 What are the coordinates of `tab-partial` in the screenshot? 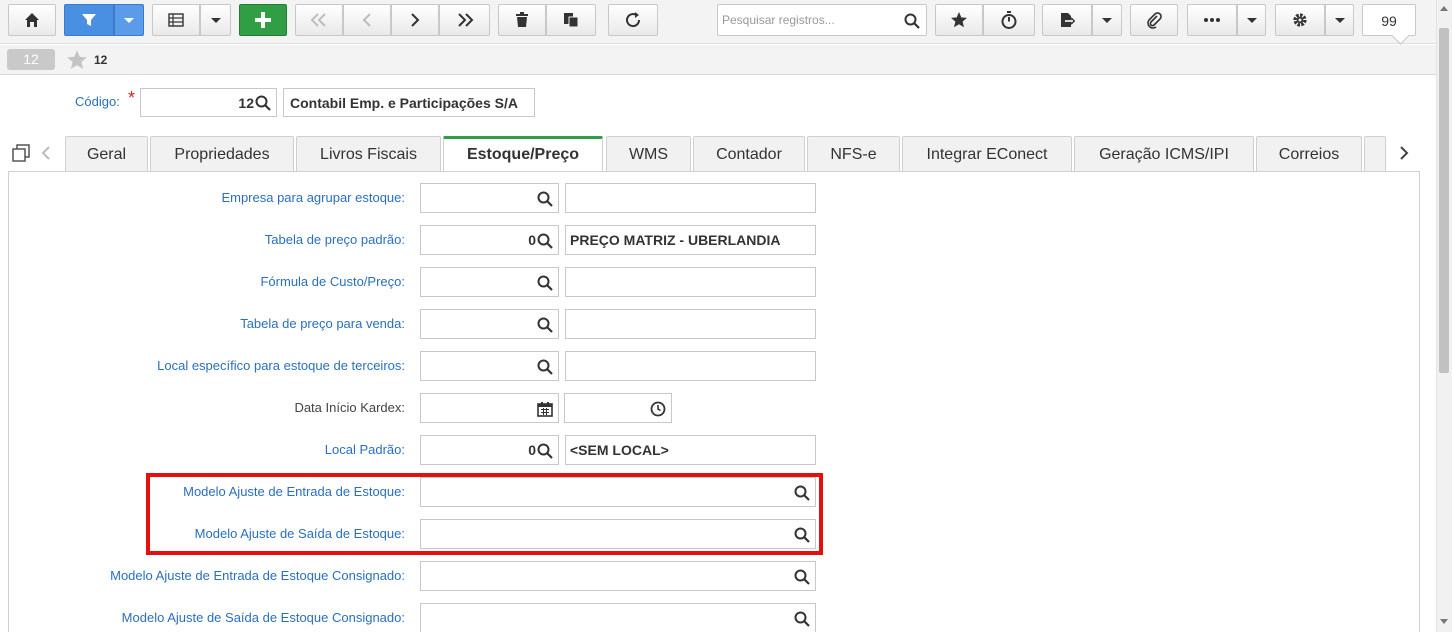 It's located at (1375, 153).